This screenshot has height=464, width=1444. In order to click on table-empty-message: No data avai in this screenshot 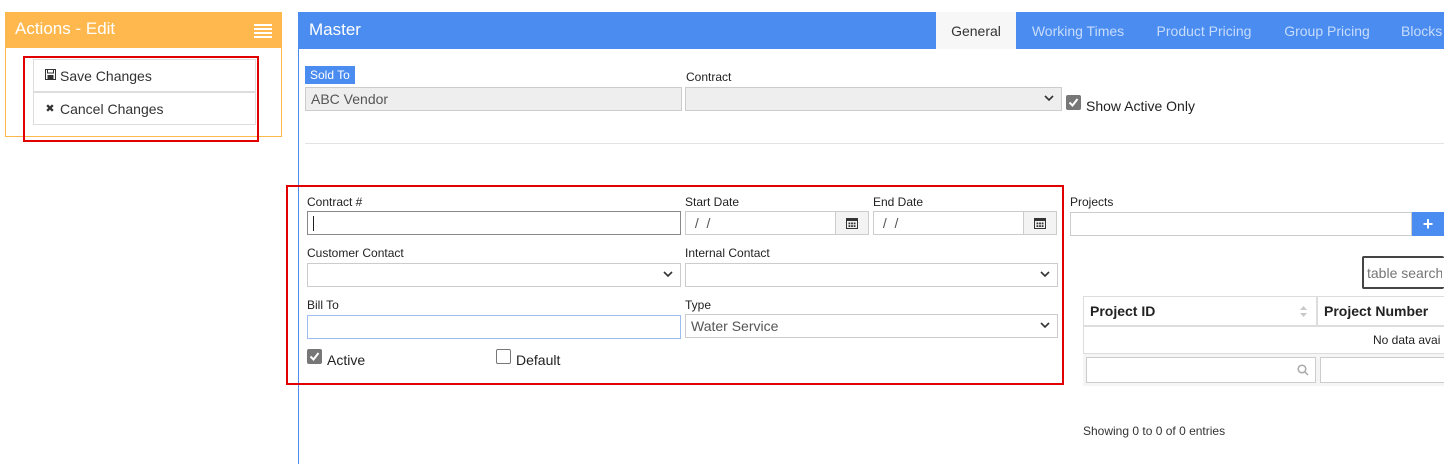, I will do `click(1407, 340)`.